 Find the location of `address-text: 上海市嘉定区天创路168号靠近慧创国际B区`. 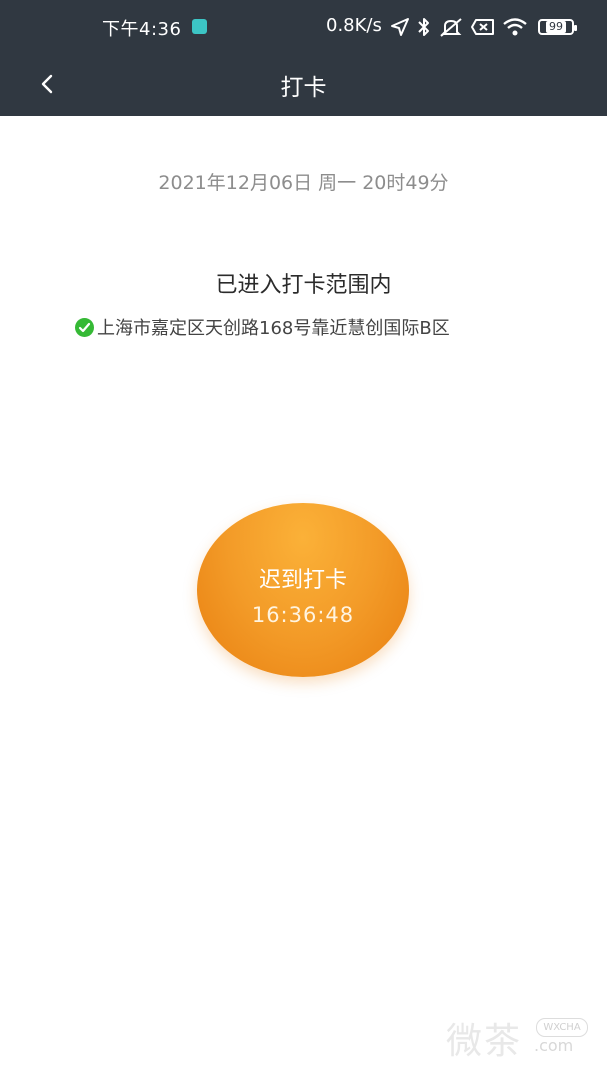

address-text: 上海市嘉定区天创路168号靠近慧创国际B区 is located at coordinates (273, 328).